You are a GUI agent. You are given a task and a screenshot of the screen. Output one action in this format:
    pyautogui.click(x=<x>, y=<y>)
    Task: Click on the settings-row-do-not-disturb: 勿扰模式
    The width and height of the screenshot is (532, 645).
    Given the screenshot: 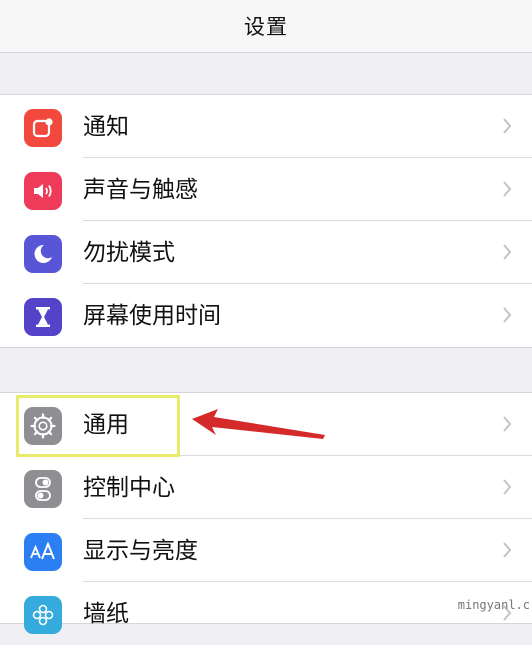 What is the action you would take?
    pyautogui.click(x=266, y=252)
    